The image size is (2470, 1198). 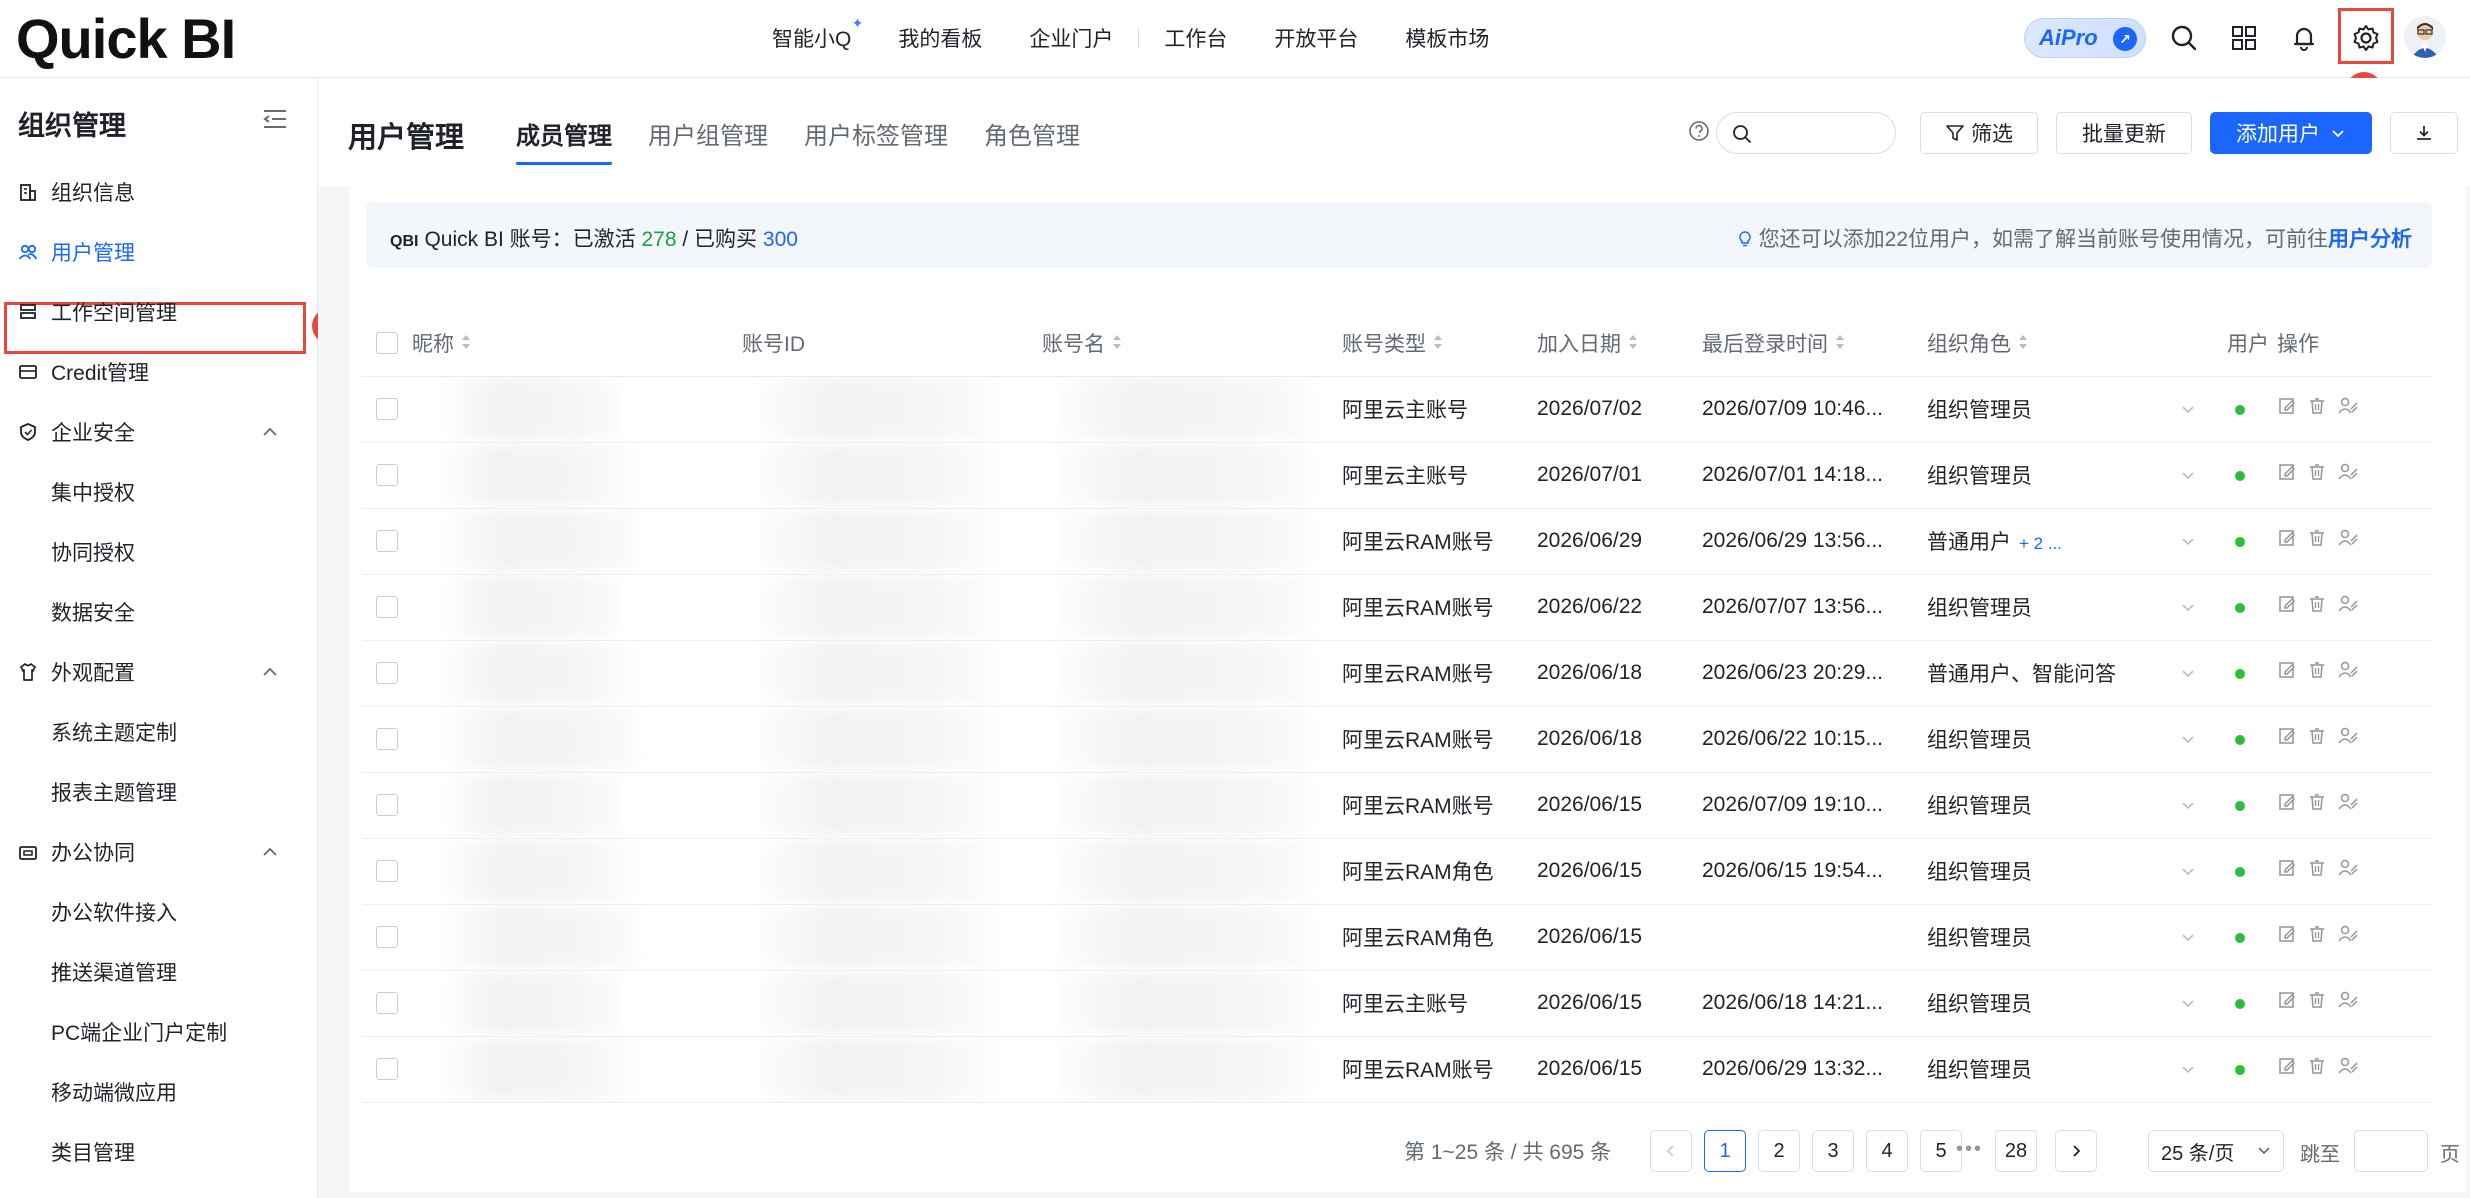 What do you see at coordinates (564, 140) in the screenshot?
I see `tab-members: 成员管理` at bounding box center [564, 140].